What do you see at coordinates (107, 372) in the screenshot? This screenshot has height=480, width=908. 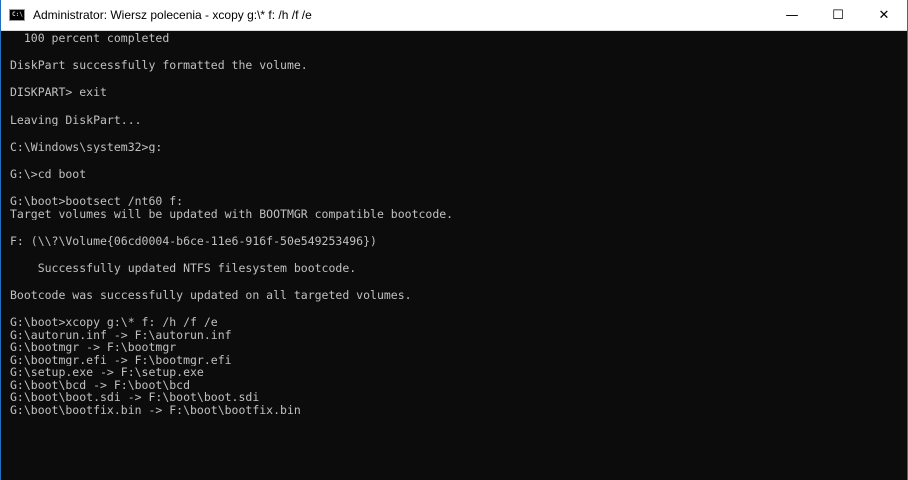 I see `console-line: G:\setup.exe -> F:\setup.exe` at bounding box center [107, 372].